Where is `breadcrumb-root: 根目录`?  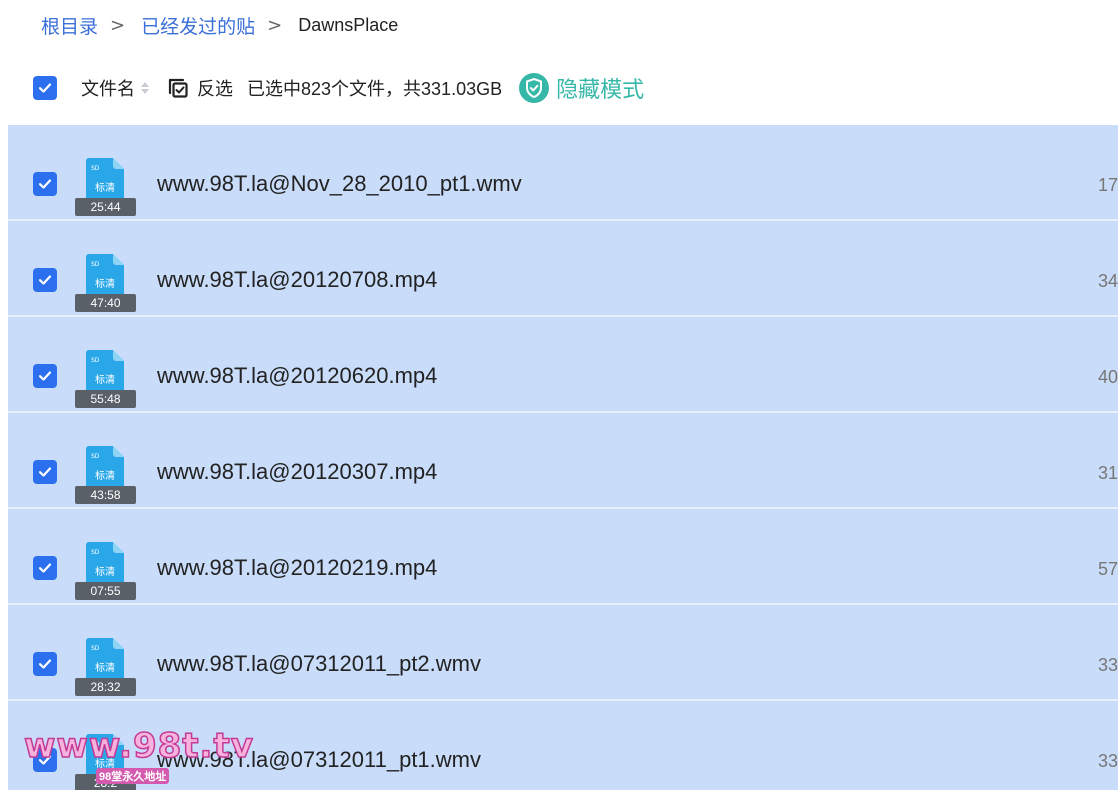 breadcrumb-root: 根目录 is located at coordinates (69, 25).